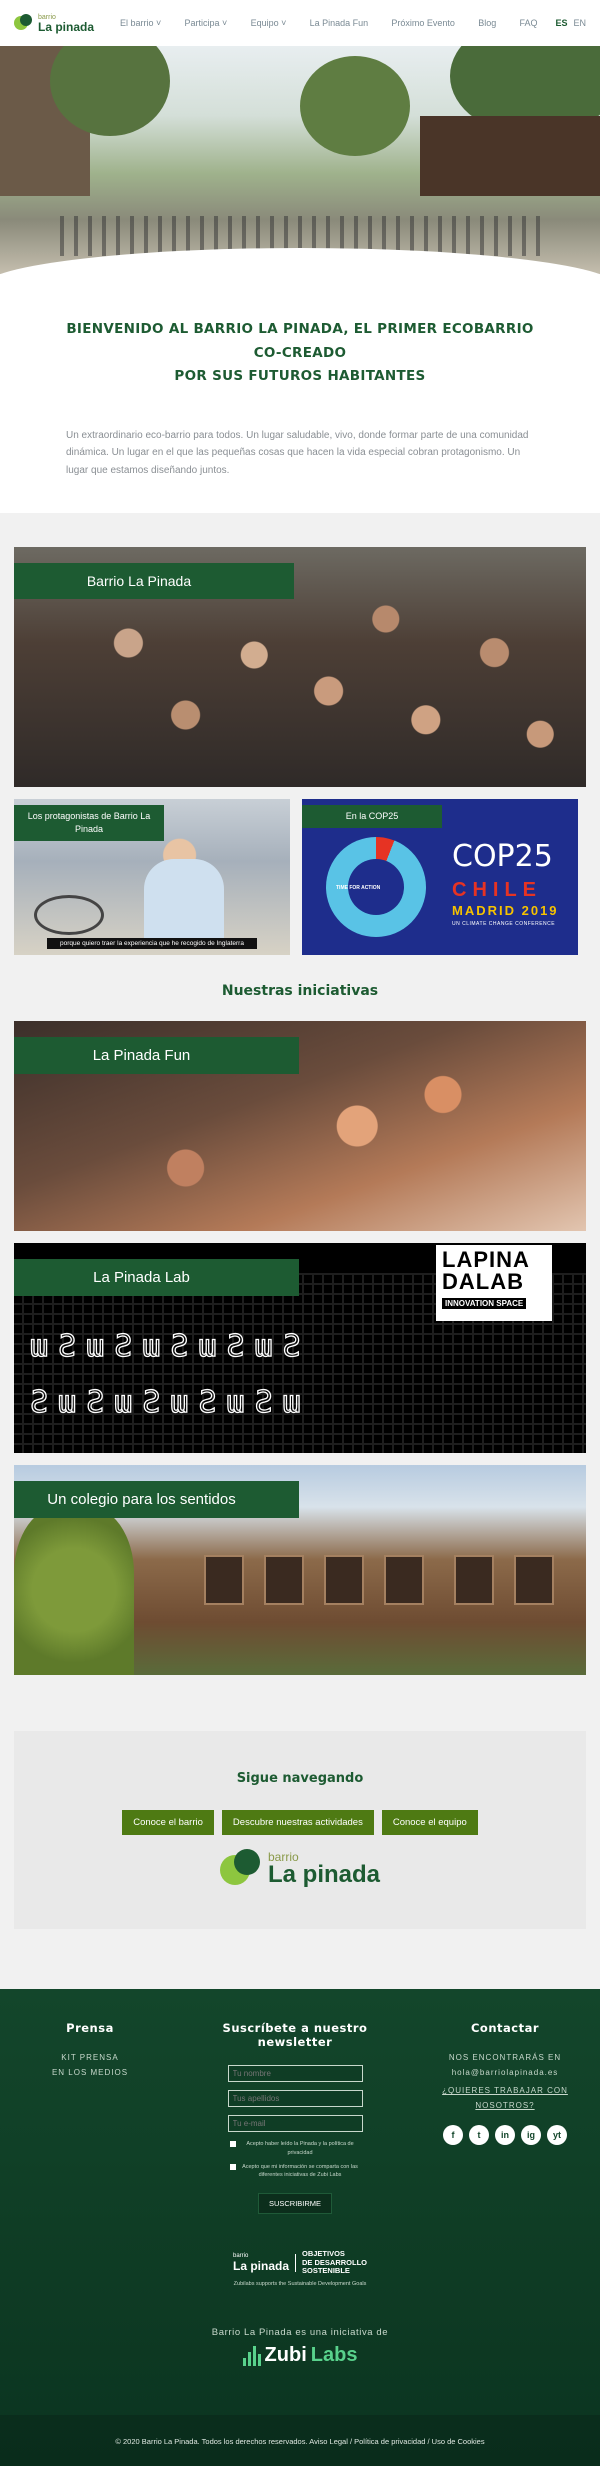  What do you see at coordinates (339, 23) in the screenshot?
I see `nav-item-la-pinada-fun: La Pinada Fun` at bounding box center [339, 23].